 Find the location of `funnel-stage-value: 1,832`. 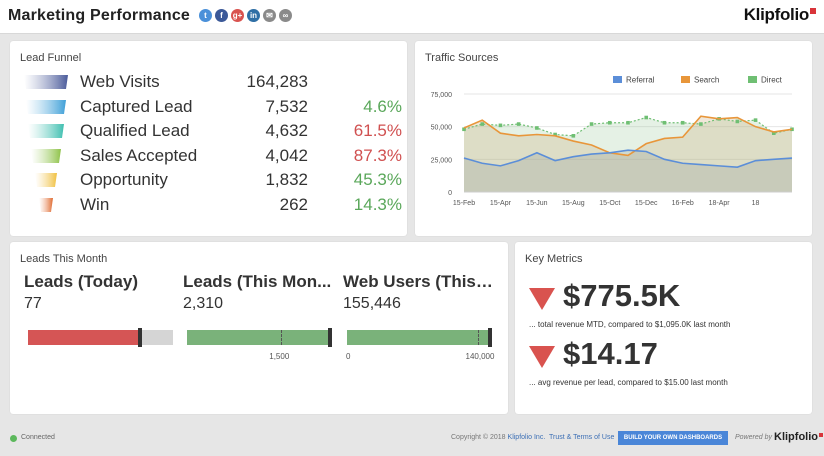

funnel-stage-value: 1,832 is located at coordinates (286, 180).